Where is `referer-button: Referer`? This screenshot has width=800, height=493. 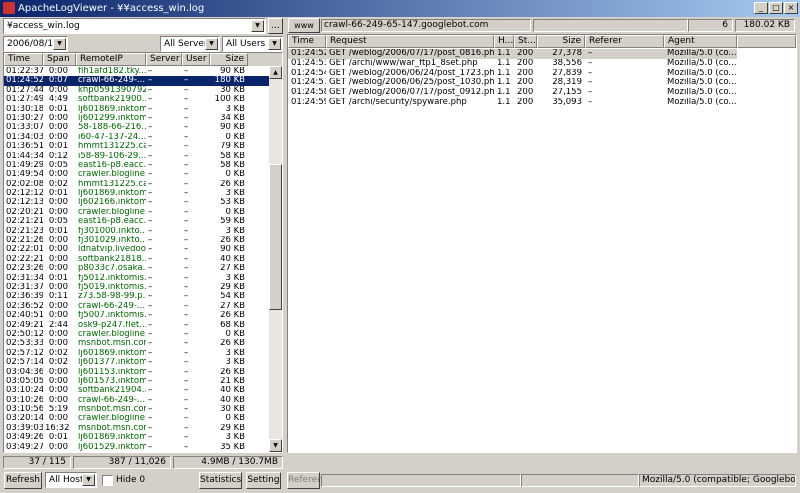 referer-button: Referer is located at coordinates (304, 480).